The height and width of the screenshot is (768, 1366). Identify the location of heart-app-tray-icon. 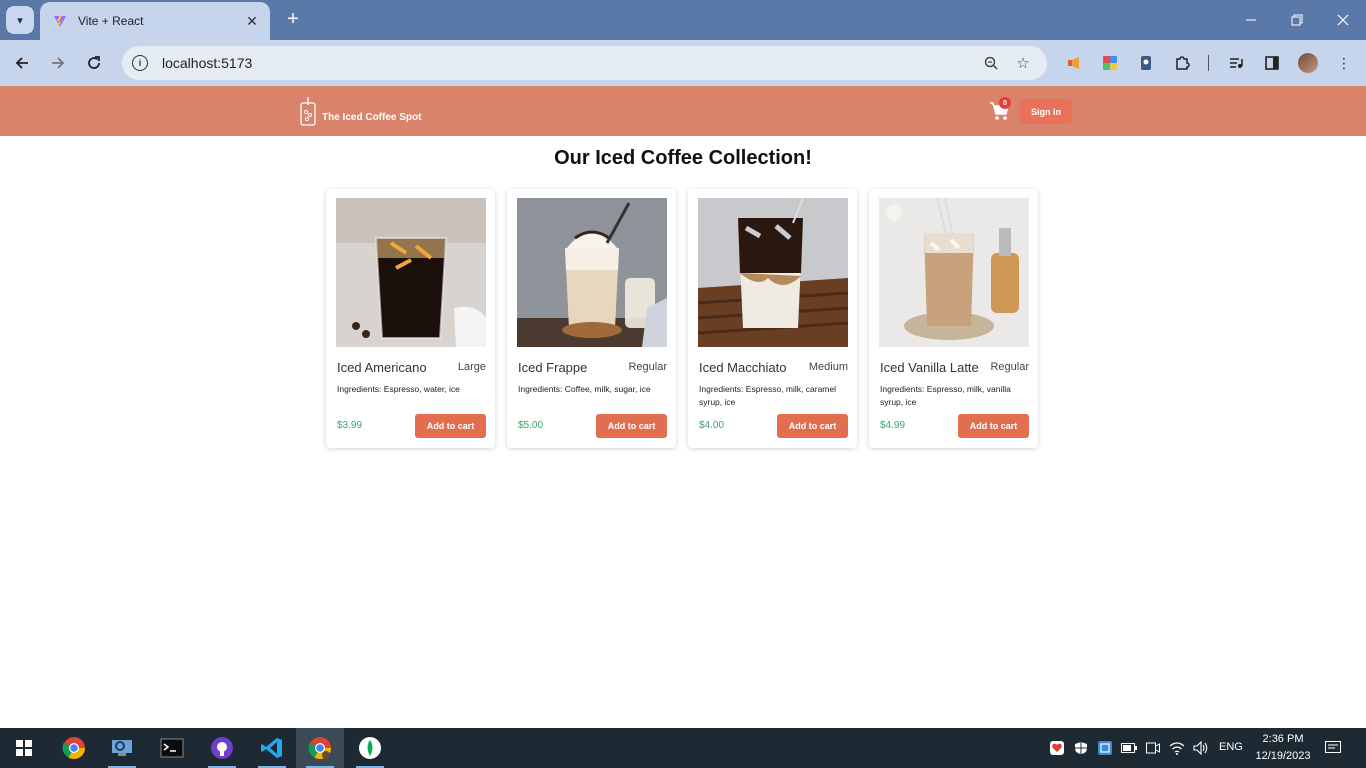
(1057, 748).